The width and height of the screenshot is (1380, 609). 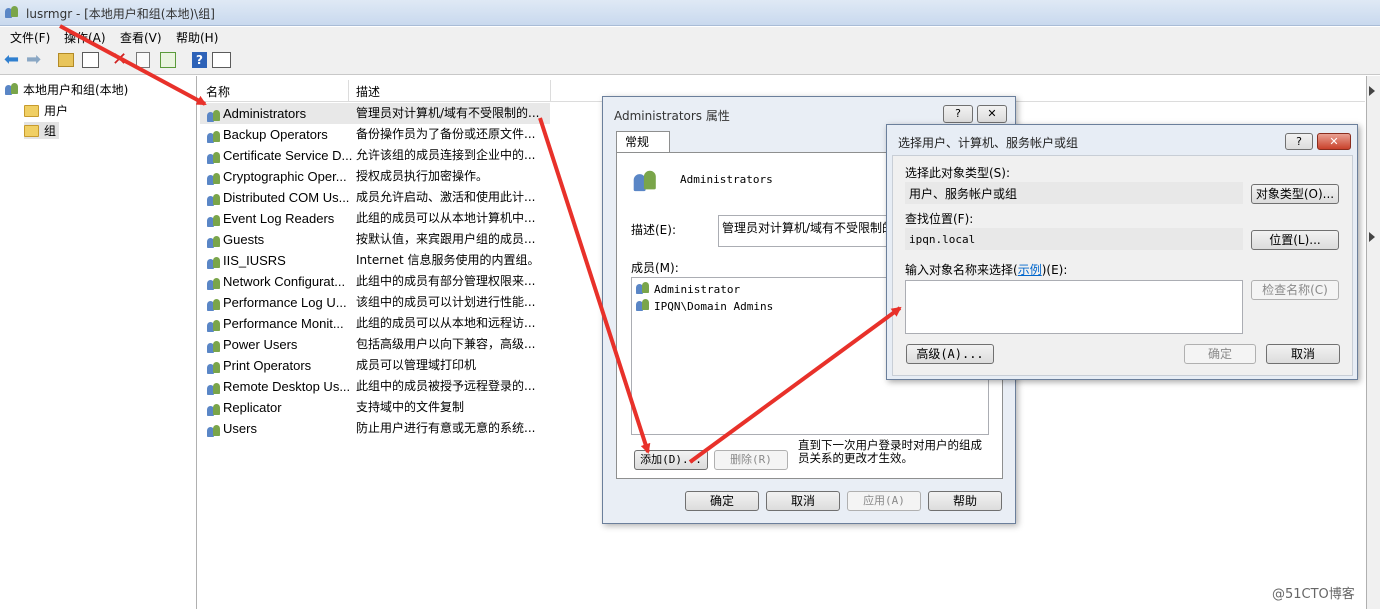 I want to click on arrow-to-administrators, so click(x=133, y=65).